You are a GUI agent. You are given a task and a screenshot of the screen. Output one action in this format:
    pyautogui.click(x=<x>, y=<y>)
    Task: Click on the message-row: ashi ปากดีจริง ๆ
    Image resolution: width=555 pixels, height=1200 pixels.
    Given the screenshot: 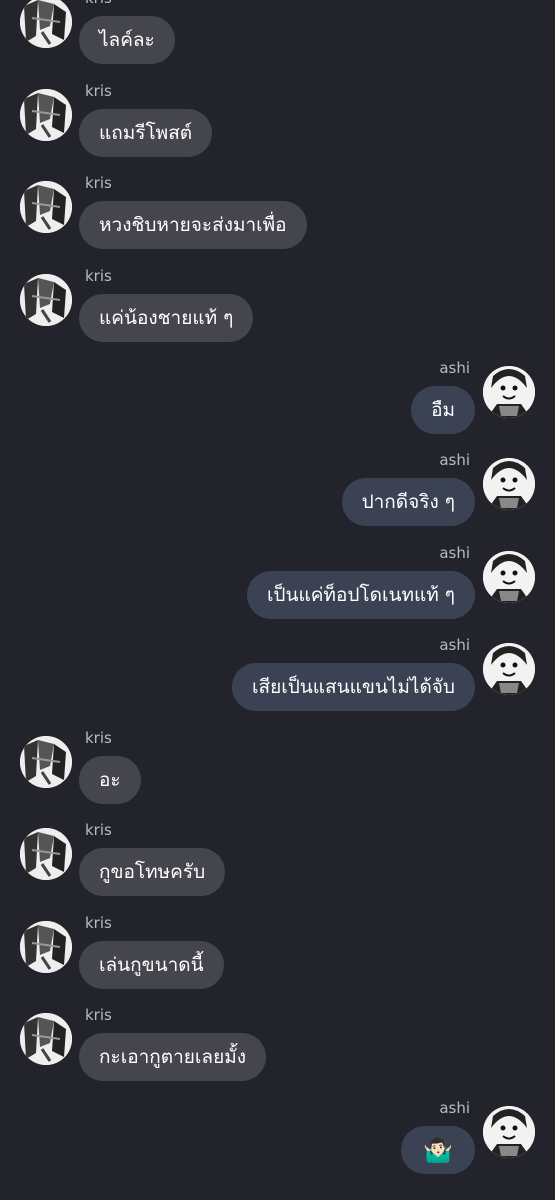 What is the action you would take?
    pyautogui.click(x=277, y=494)
    